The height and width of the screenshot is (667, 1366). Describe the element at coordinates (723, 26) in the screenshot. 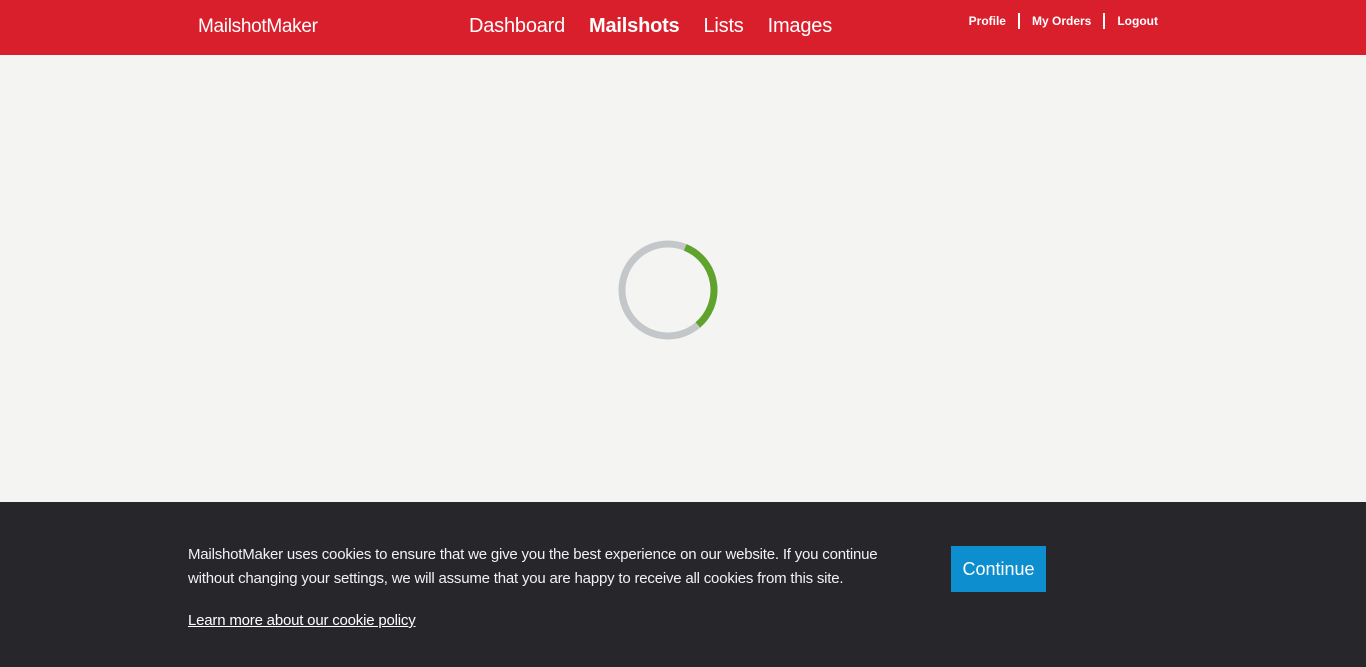

I see `nav-lists: Lists` at that location.